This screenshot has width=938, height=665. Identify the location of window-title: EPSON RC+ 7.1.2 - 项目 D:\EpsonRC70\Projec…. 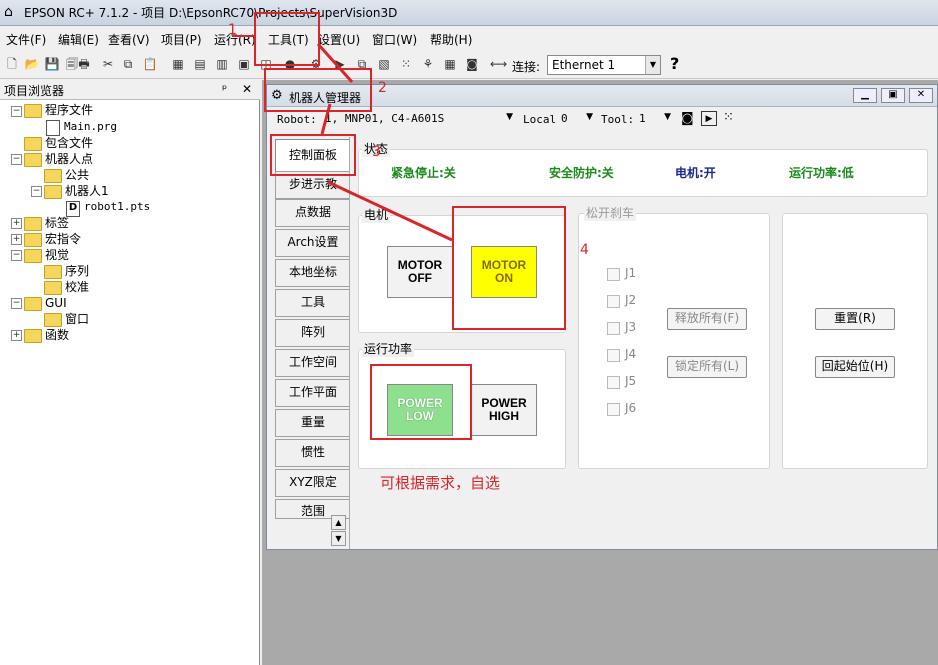
(211, 13).